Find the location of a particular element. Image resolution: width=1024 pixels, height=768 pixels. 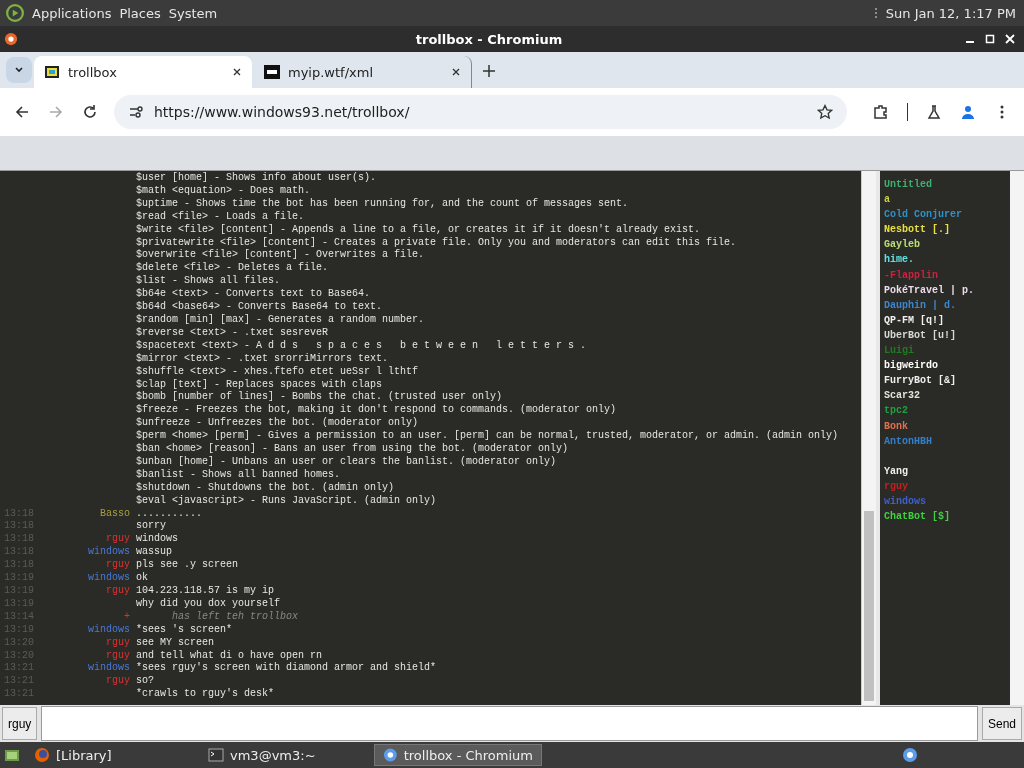

user-name: Untitled is located at coordinates (908, 185).